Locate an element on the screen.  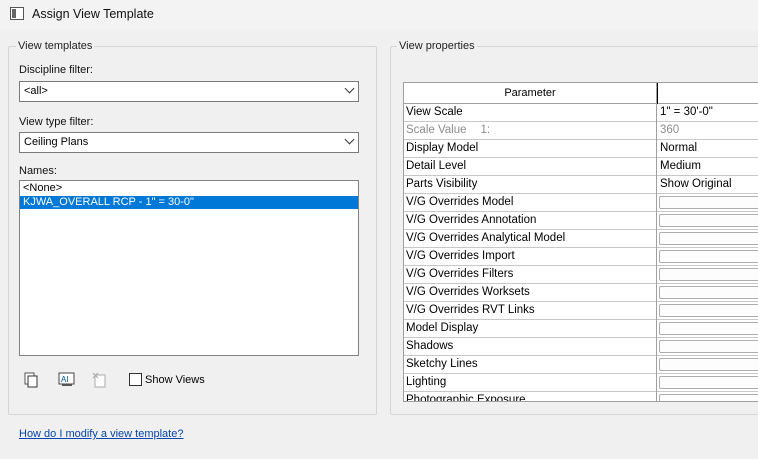
property-name-text: V/G Overrides Annotation is located at coordinates (471, 220).